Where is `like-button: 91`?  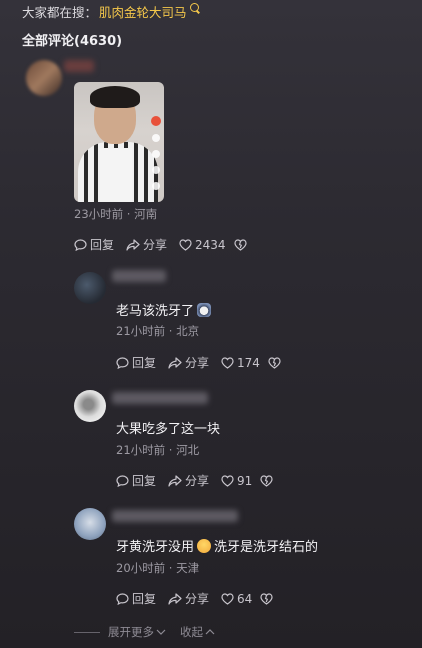
like-button: 91 is located at coordinates (236, 481).